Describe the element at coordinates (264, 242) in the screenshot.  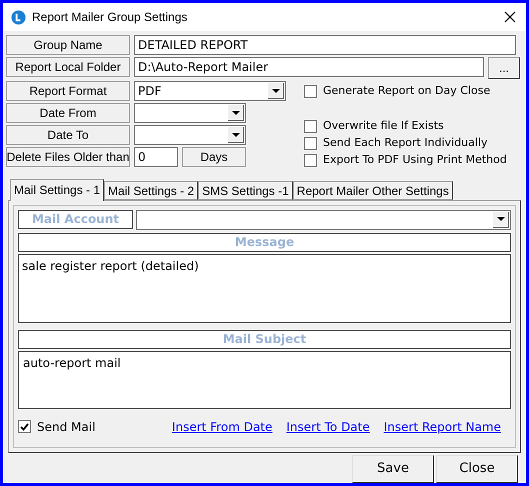
I see `section-header: Message` at that location.